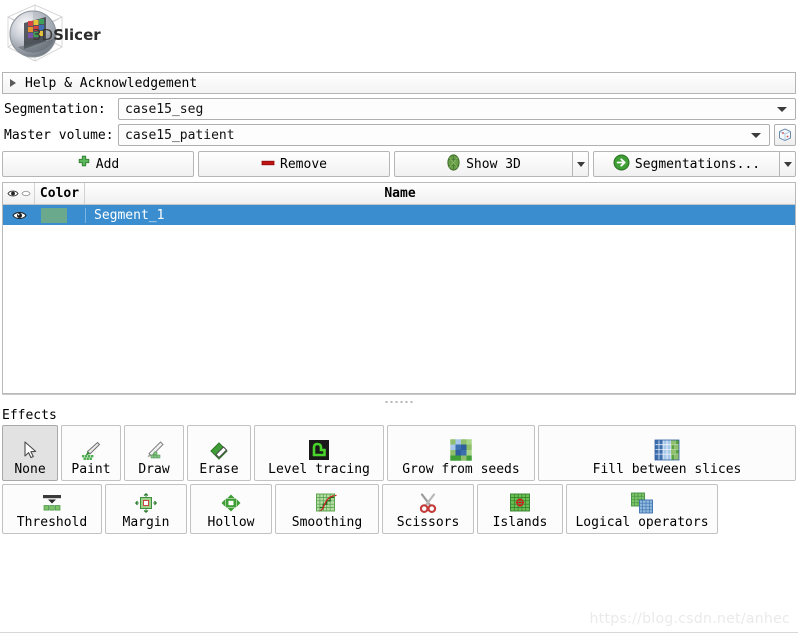 This screenshot has height=633, width=798. Describe the element at coordinates (154, 469) in the screenshot. I see `effect-draw-label: Draw` at that location.